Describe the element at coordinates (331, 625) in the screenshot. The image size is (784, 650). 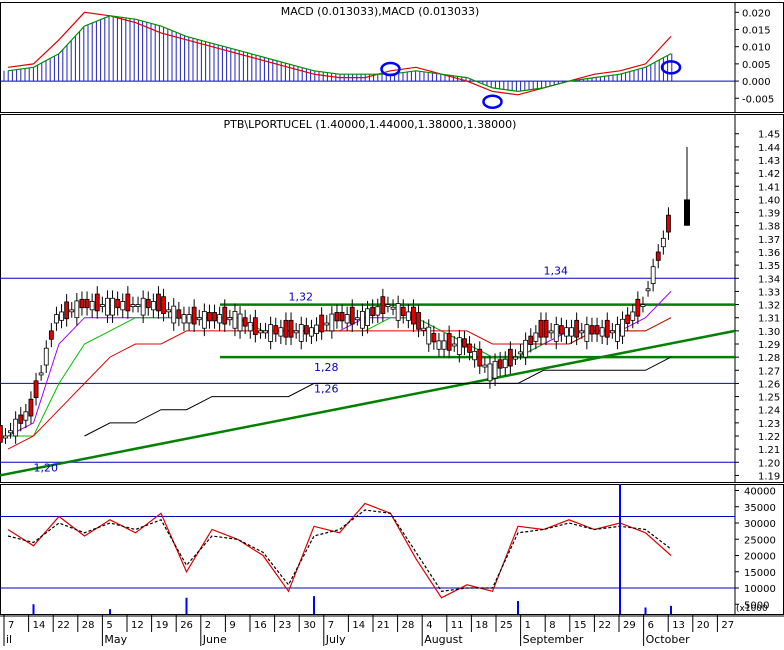
I see `x-tick-label: 7` at that location.